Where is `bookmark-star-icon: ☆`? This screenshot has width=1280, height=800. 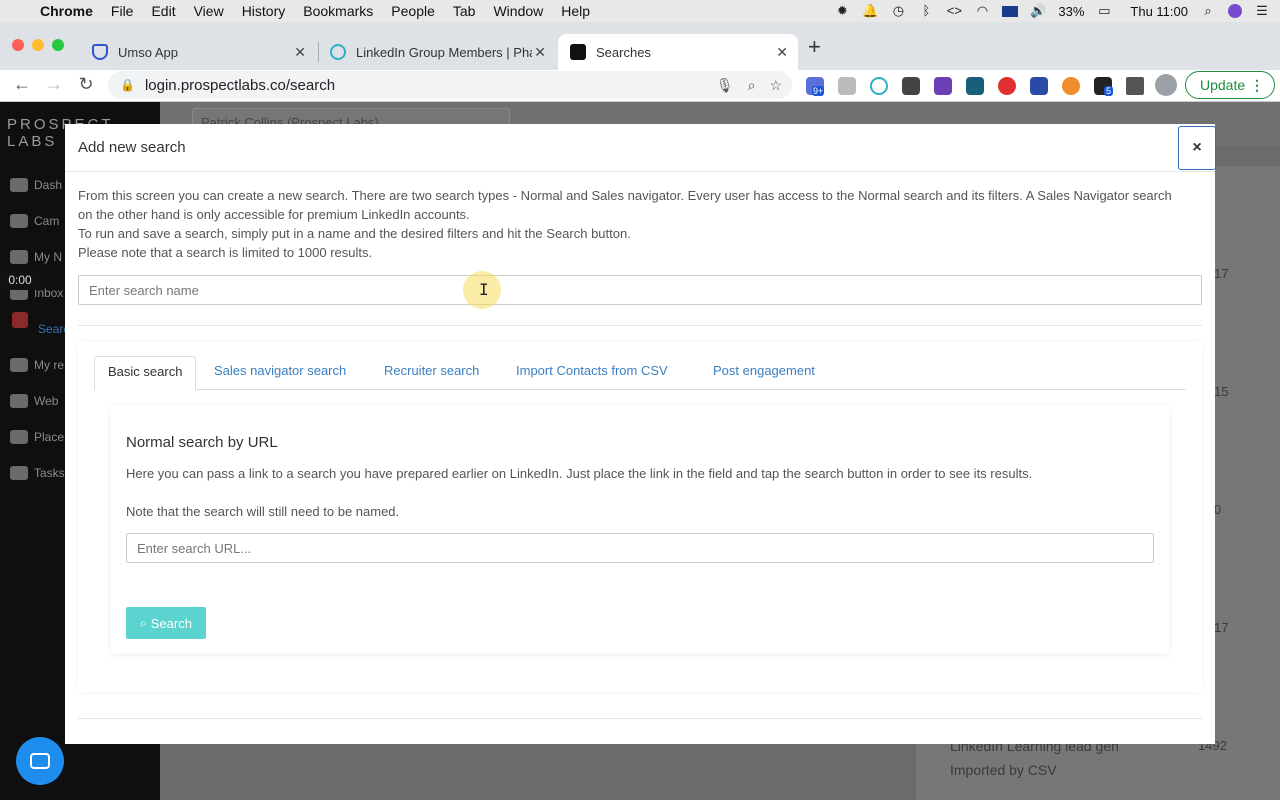
bookmark-star-icon: ☆ is located at coordinates (775, 85).